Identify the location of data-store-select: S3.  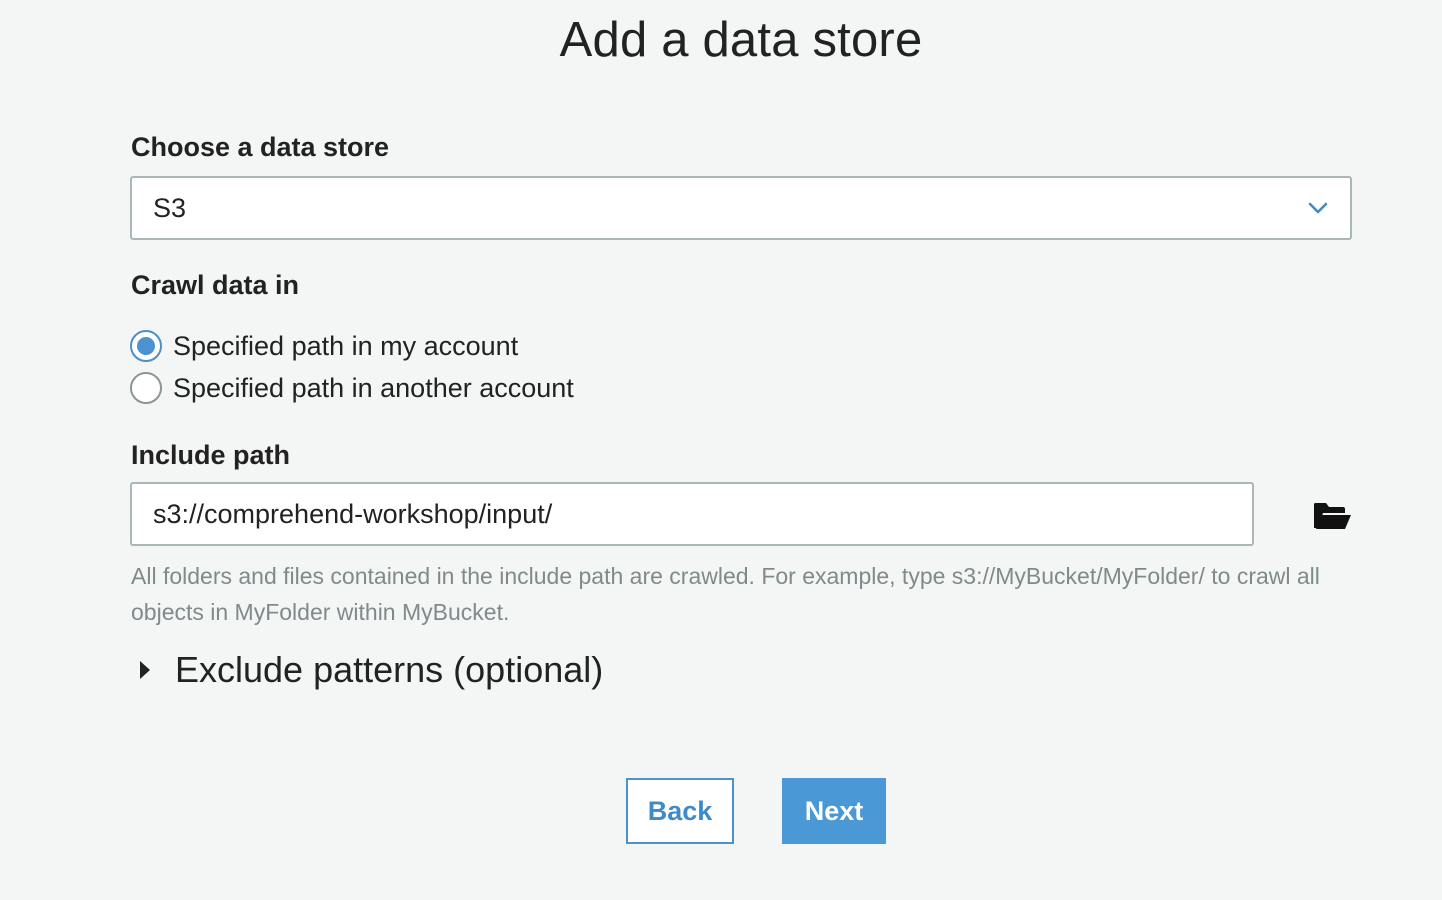
(741, 208).